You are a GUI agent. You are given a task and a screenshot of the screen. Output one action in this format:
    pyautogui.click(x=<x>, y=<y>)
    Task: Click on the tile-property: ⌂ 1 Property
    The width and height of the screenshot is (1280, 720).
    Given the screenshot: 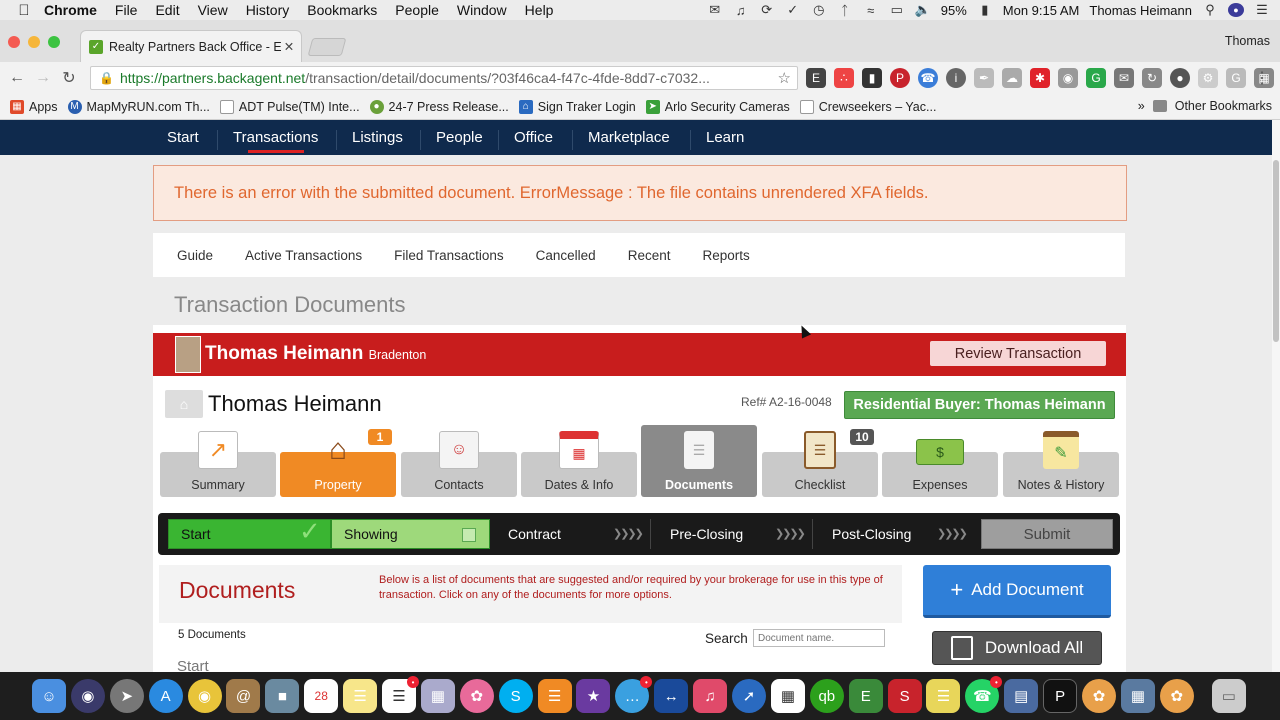 What is the action you would take?
    pyautogui.click(x=338, y=465)
    